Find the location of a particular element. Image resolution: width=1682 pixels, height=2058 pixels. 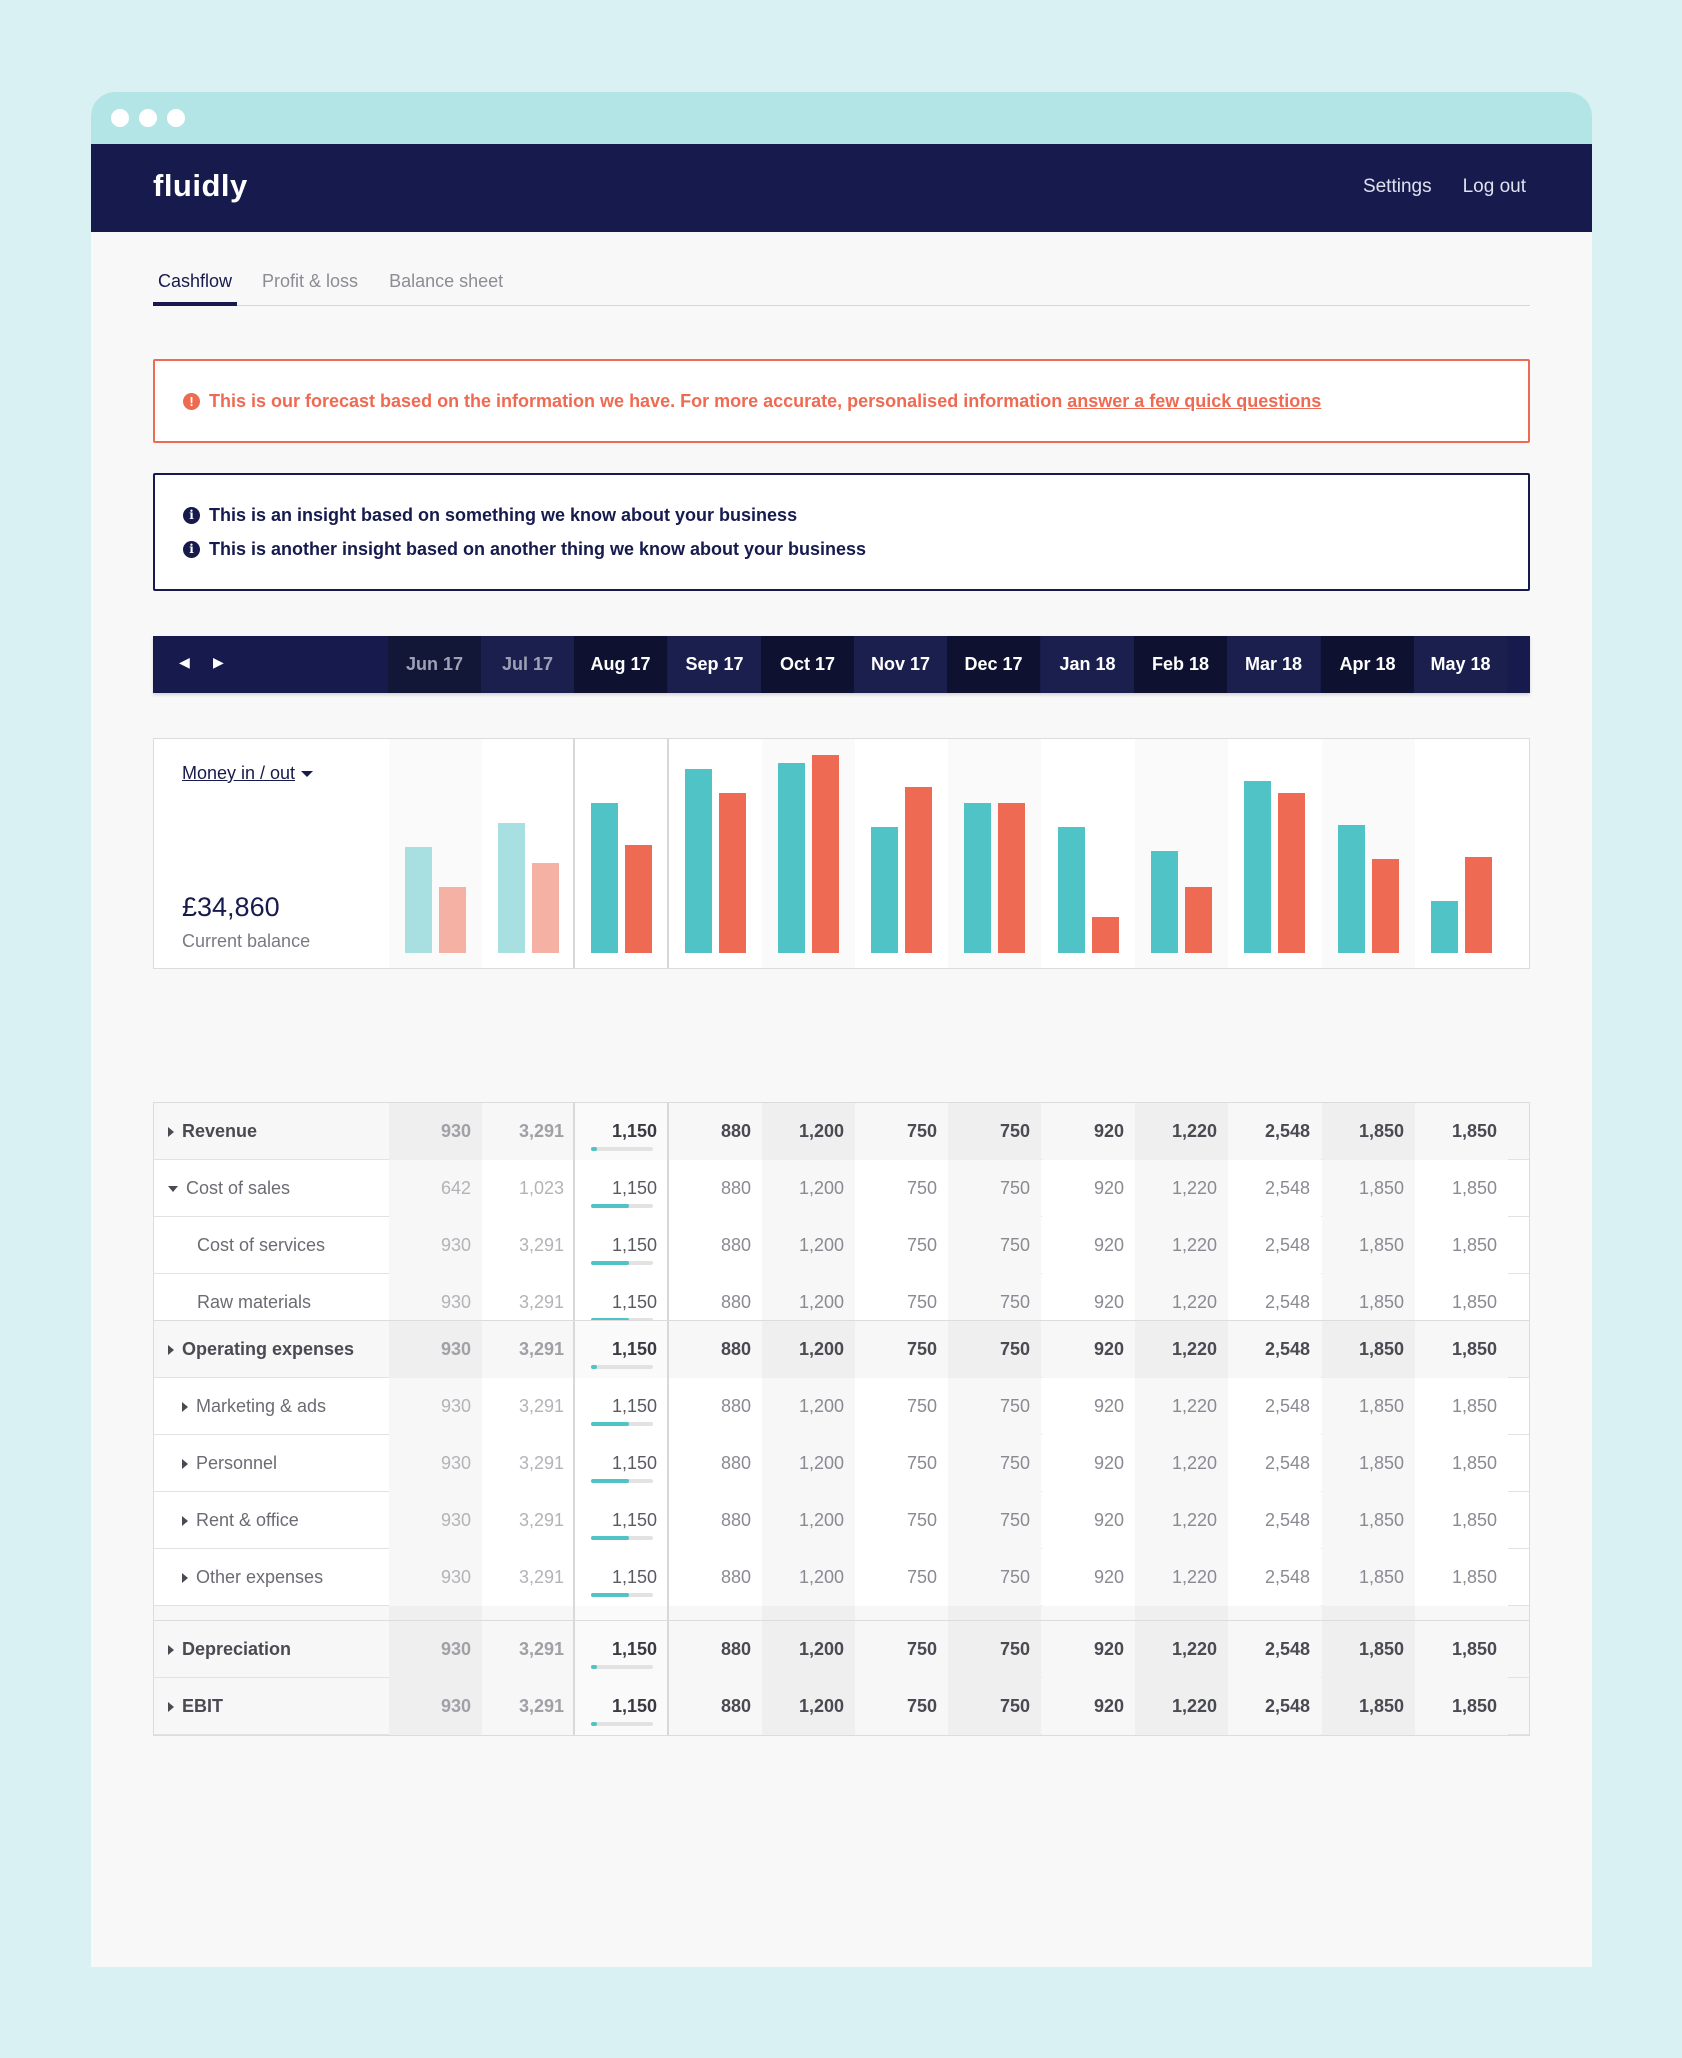

row-label: Revenue is located at coordinates (212, 1131).